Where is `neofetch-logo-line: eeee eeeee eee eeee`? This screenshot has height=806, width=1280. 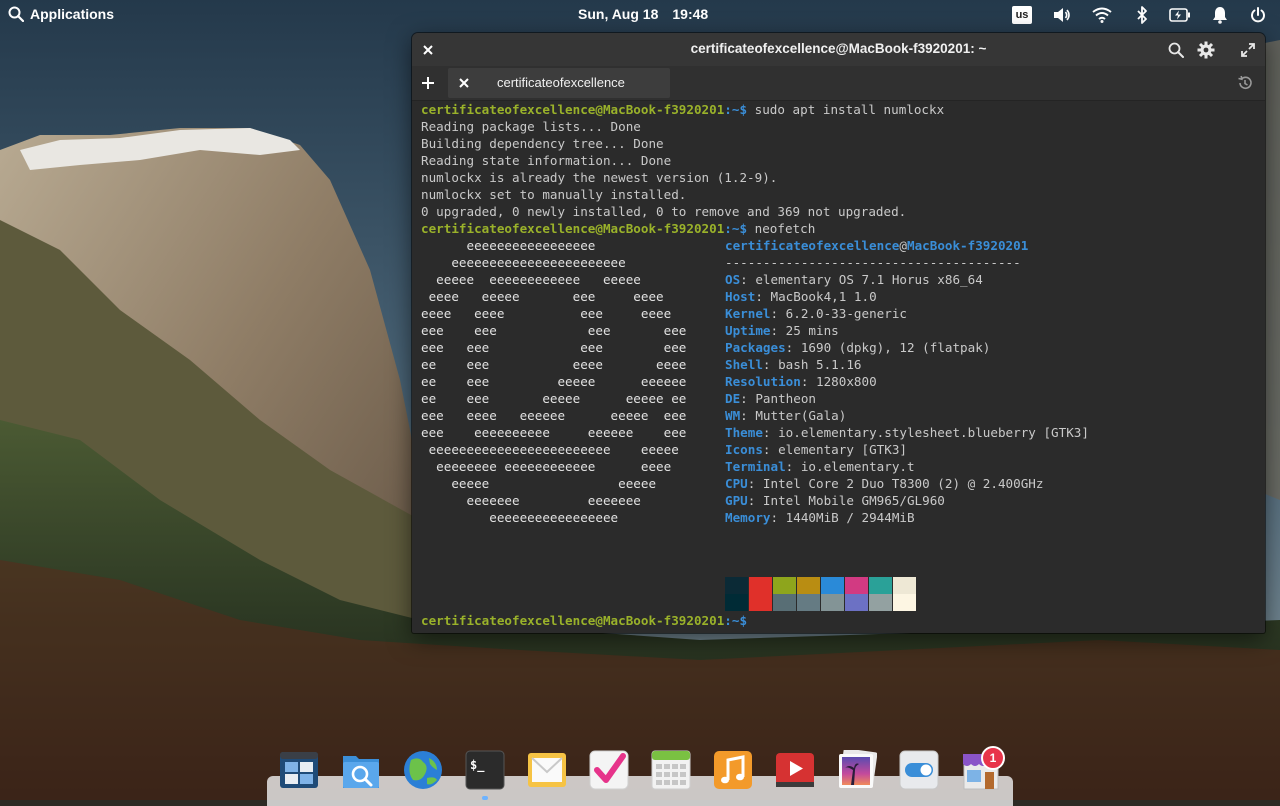 neofetch-logo-line: eeee eeeee eee eeee is located at coordinates (542, 296).